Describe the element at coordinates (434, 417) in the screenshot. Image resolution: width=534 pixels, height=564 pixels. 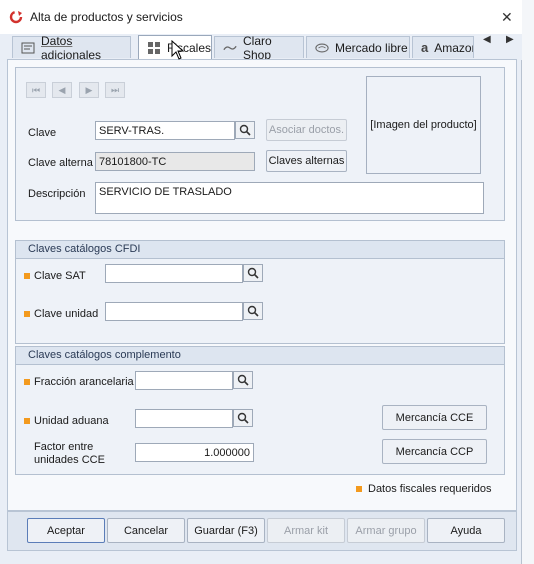
I see `mercancia-cce-button: Mercancía CCE` at that location.